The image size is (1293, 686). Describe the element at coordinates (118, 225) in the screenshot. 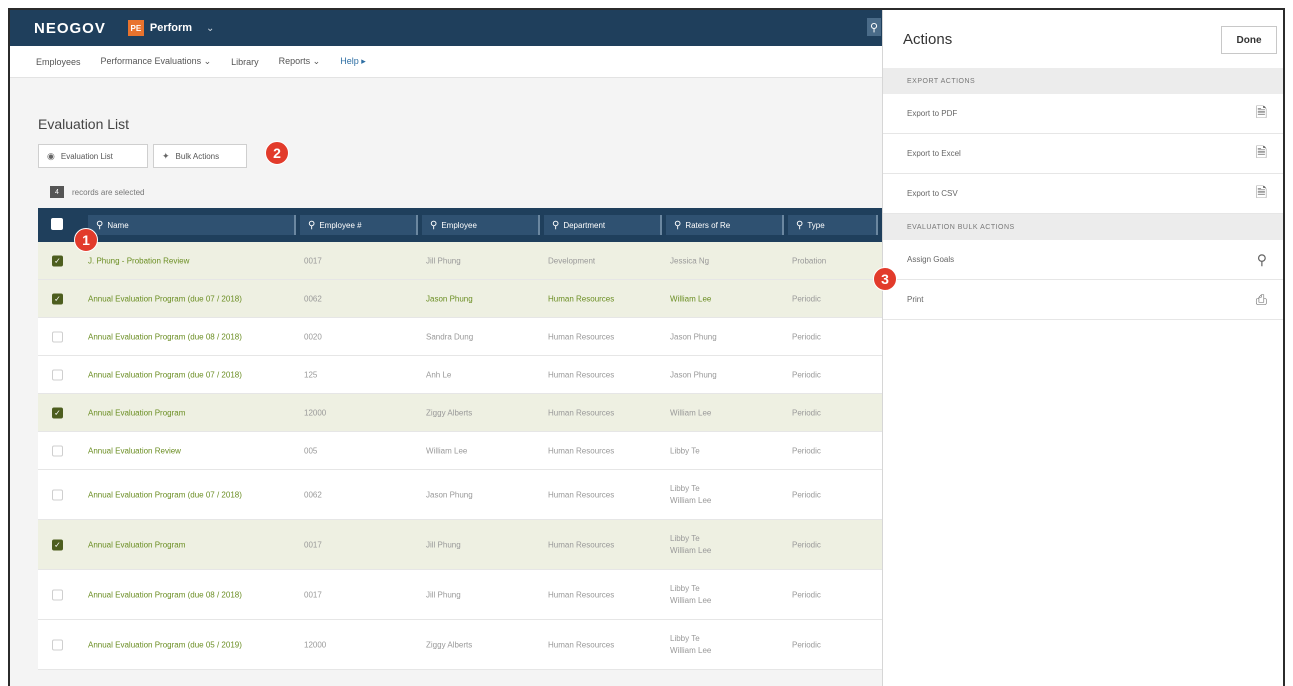

I see `column-label: Name` at that location.